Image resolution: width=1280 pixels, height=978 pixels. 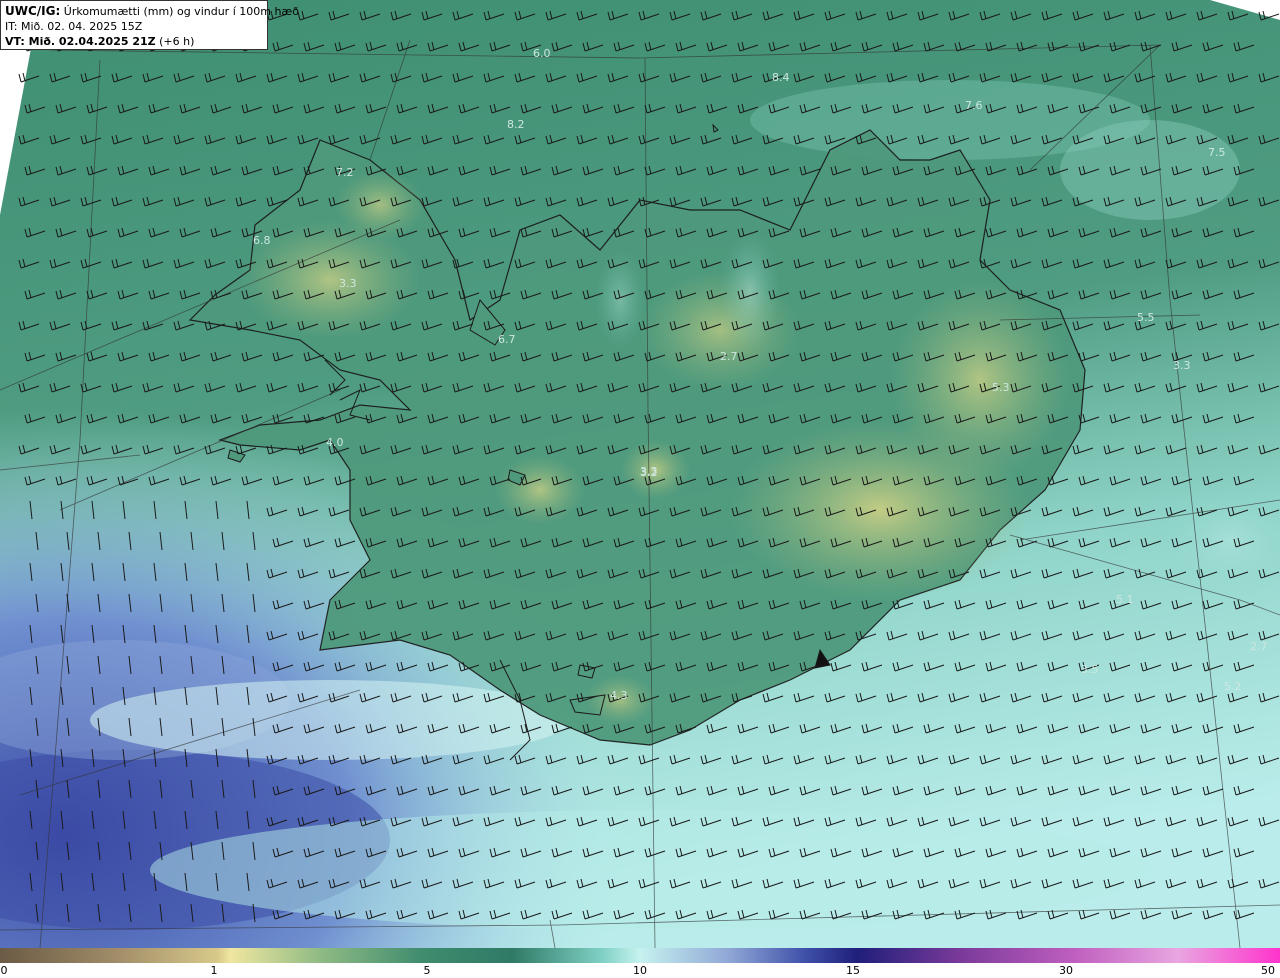 What do you see at coordinates (1217, 152) in the screenshot?
I see `map-value-label: 7.5` at bounding box center [1217, 152].